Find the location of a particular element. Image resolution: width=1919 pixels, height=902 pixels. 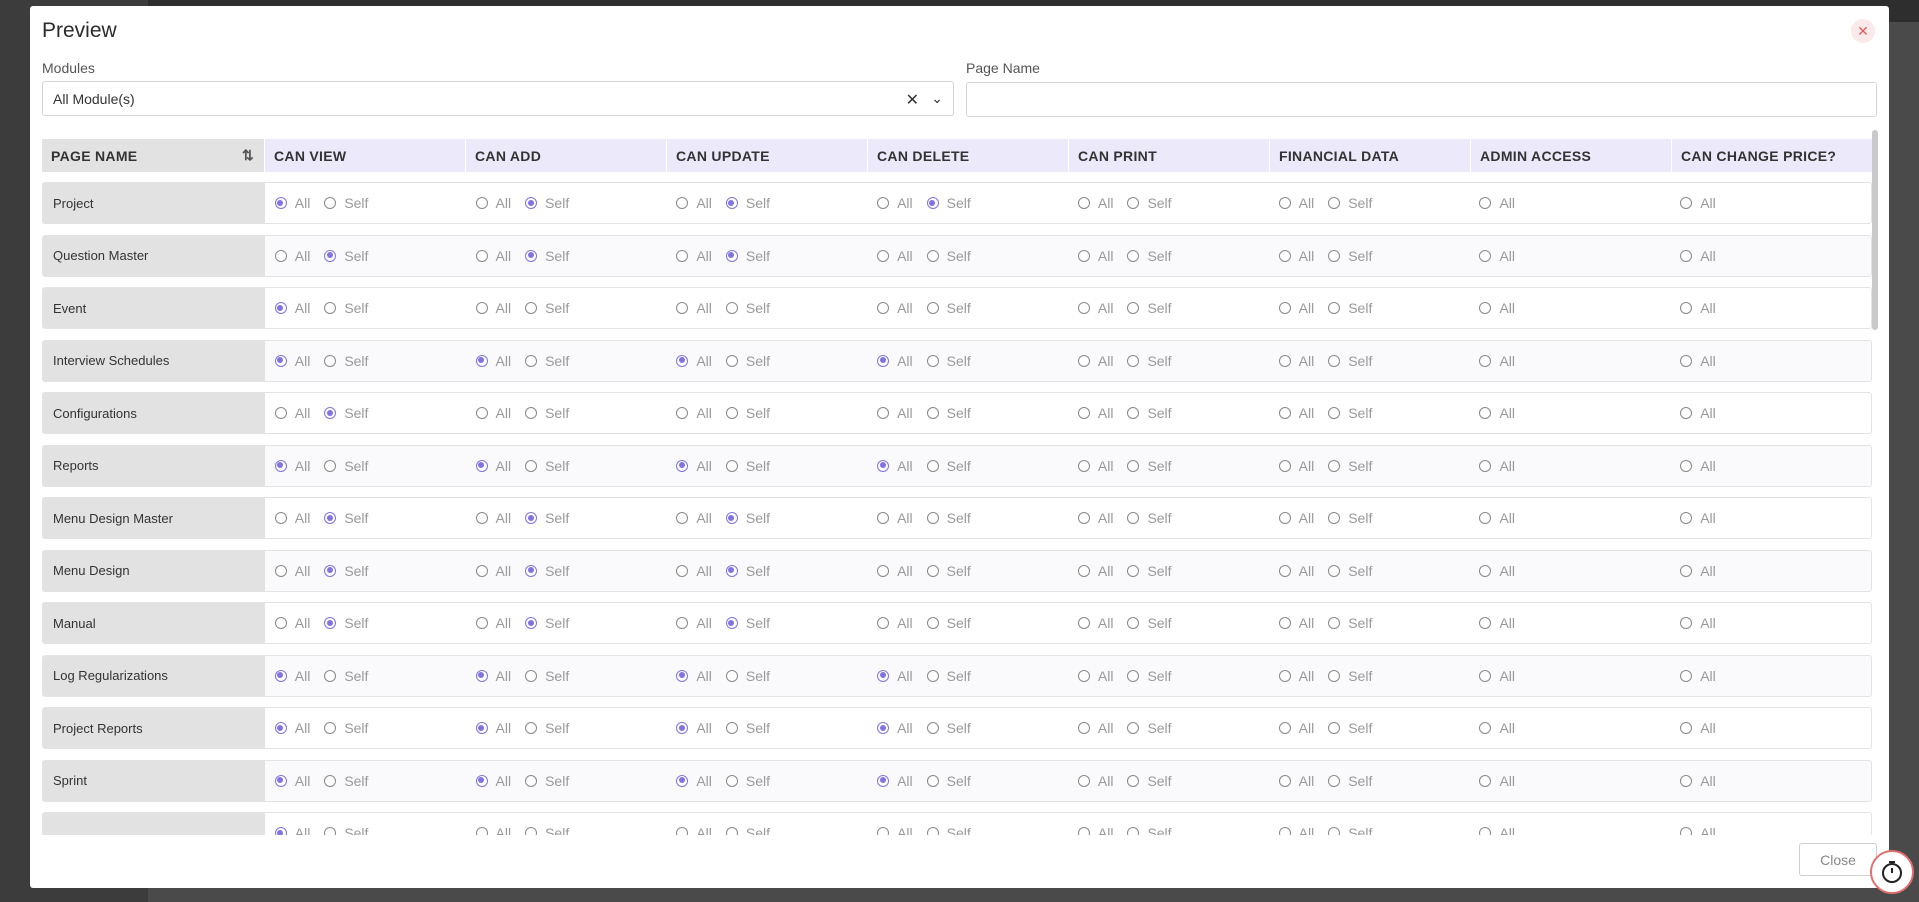

table-scrollbar is located at coordinates (1875, 230).